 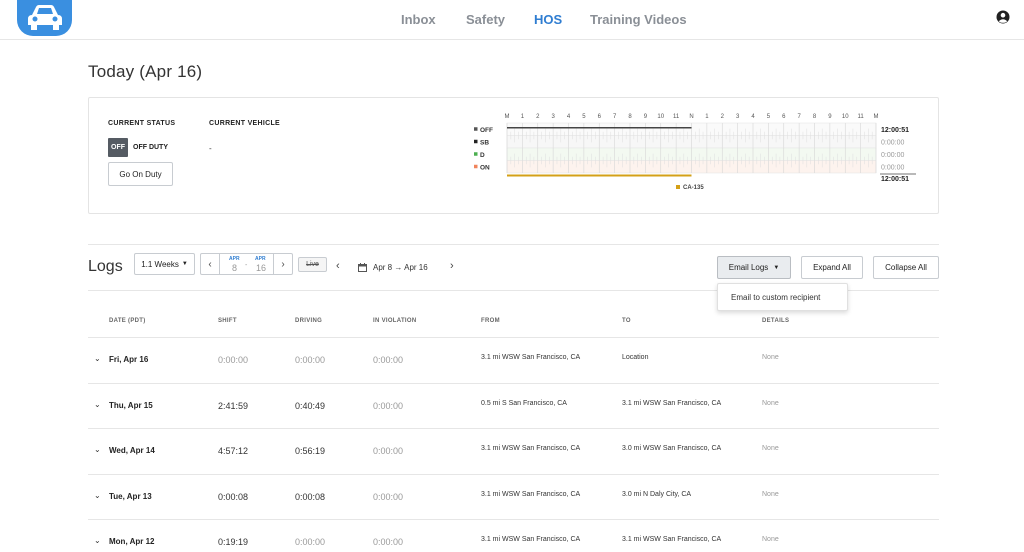 I want to click on app-logo, so click(x=44, y=18).